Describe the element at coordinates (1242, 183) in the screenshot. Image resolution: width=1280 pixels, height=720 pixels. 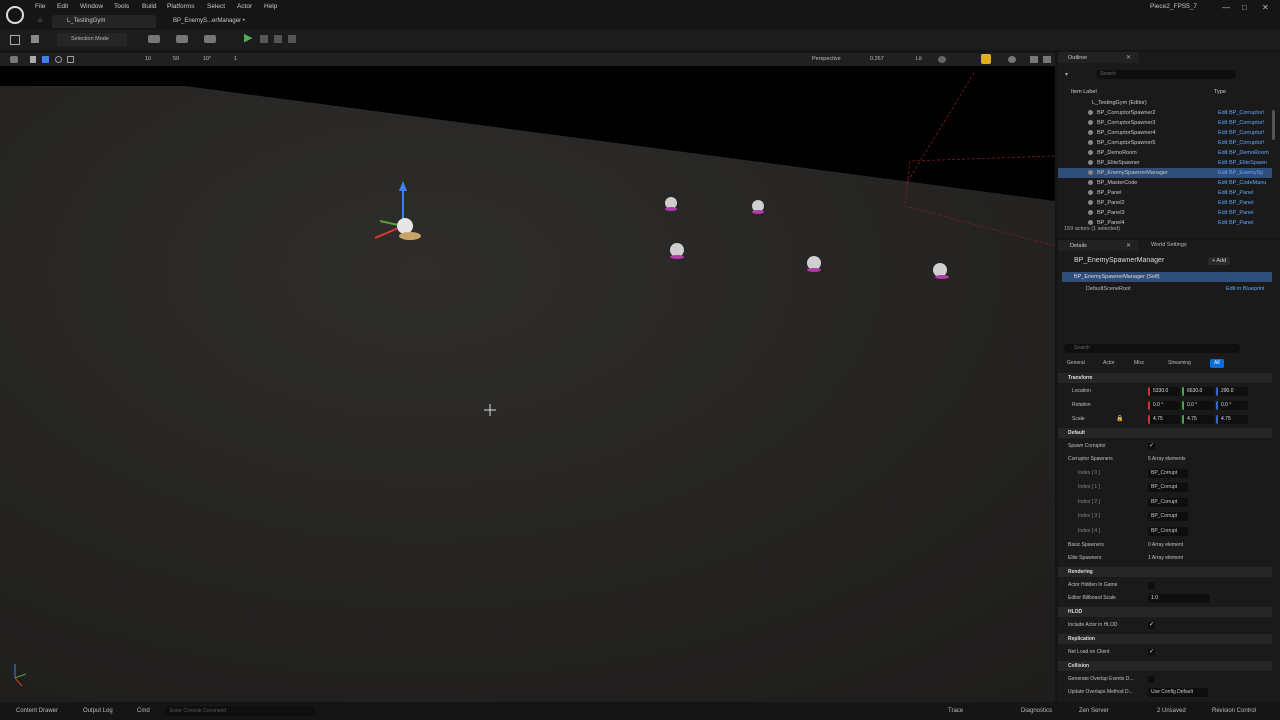
I see `outliner-row-type: Edit BP_CodeManu` at that location.